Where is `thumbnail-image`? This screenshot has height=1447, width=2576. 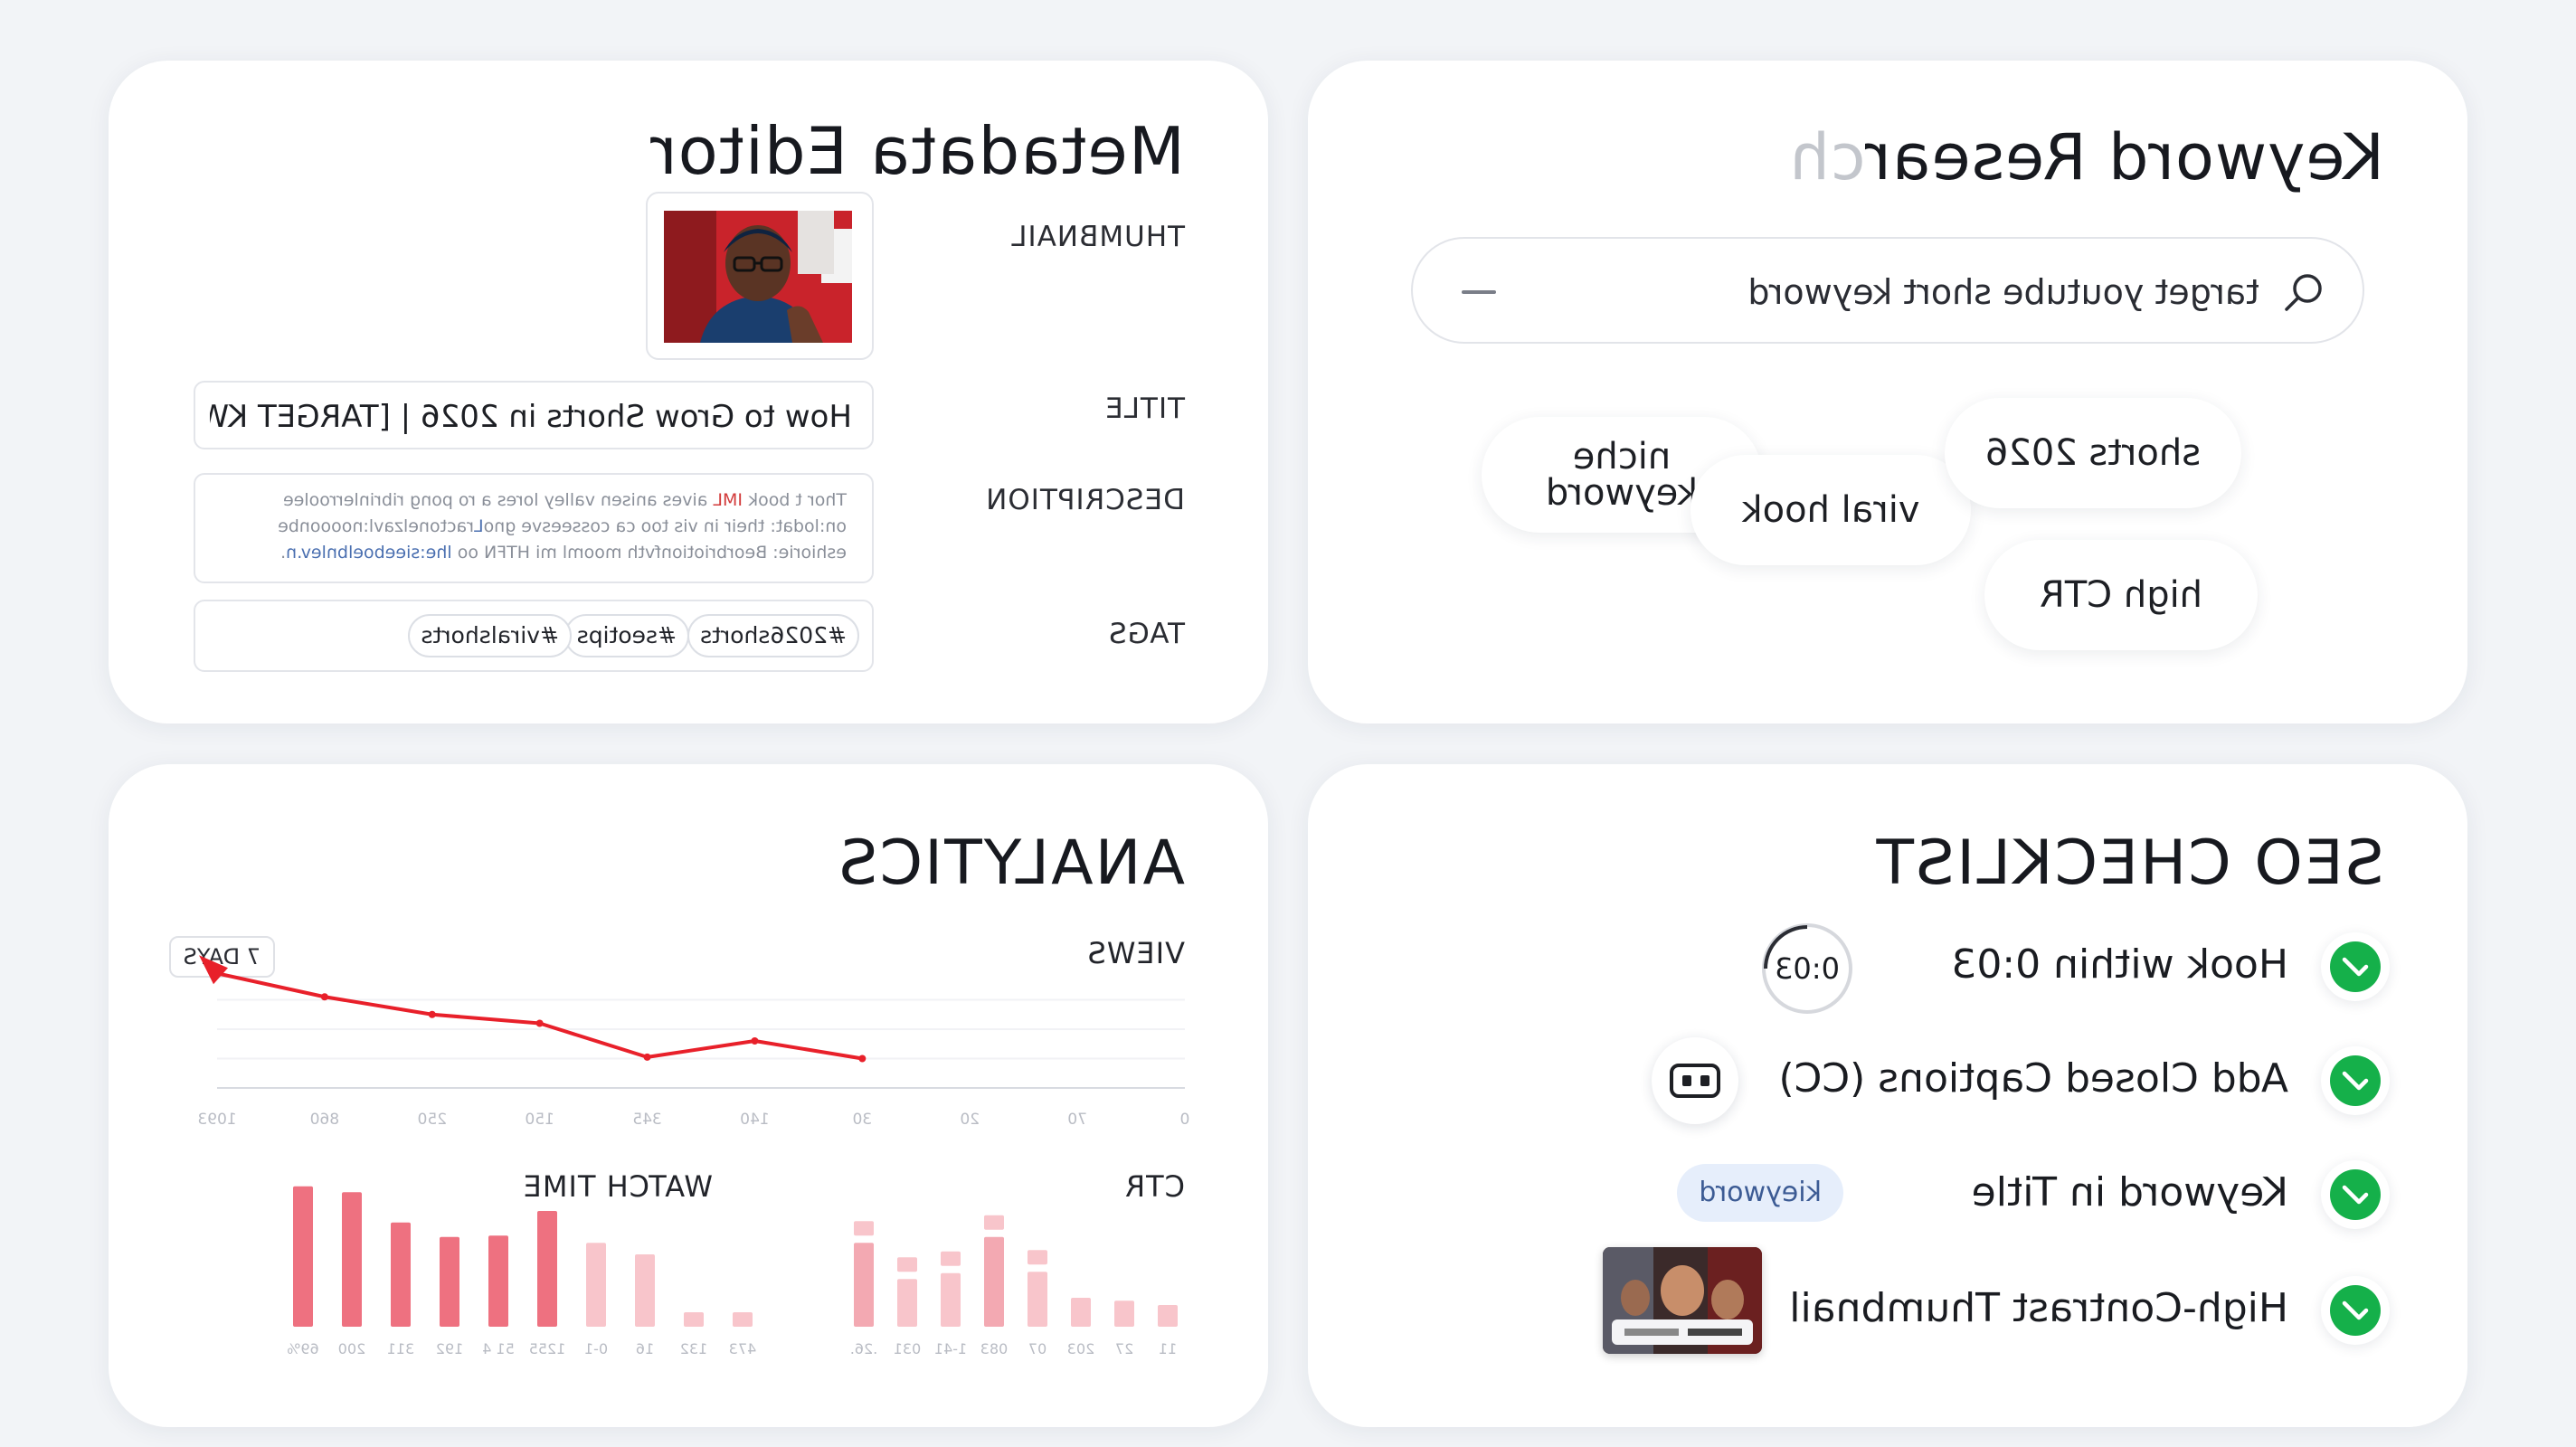
thumbnail-image is located at coordinates (758, 277).